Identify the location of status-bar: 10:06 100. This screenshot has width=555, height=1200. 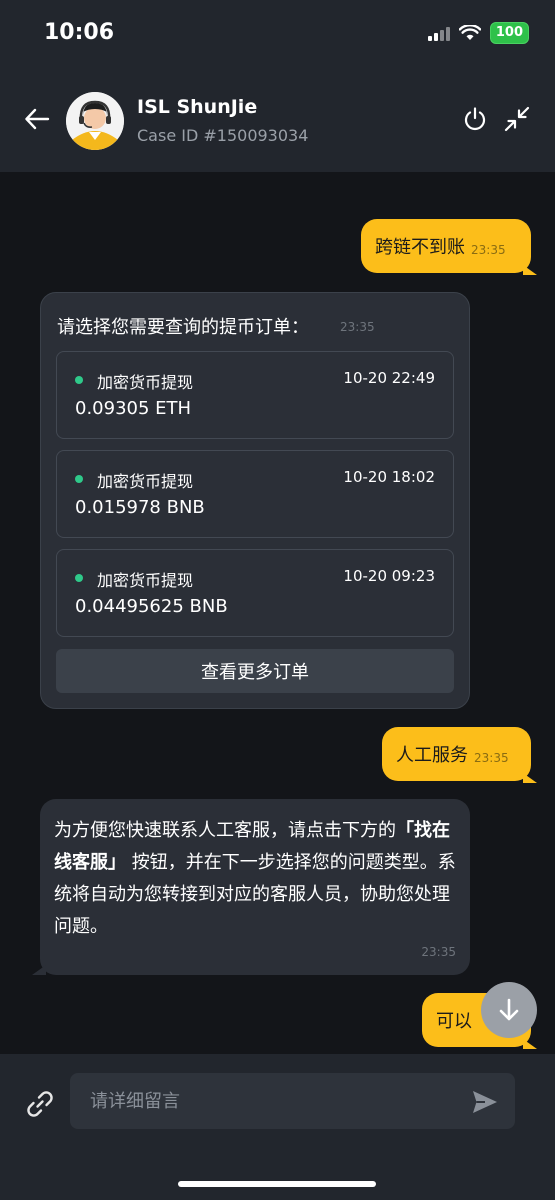
(277, 36).